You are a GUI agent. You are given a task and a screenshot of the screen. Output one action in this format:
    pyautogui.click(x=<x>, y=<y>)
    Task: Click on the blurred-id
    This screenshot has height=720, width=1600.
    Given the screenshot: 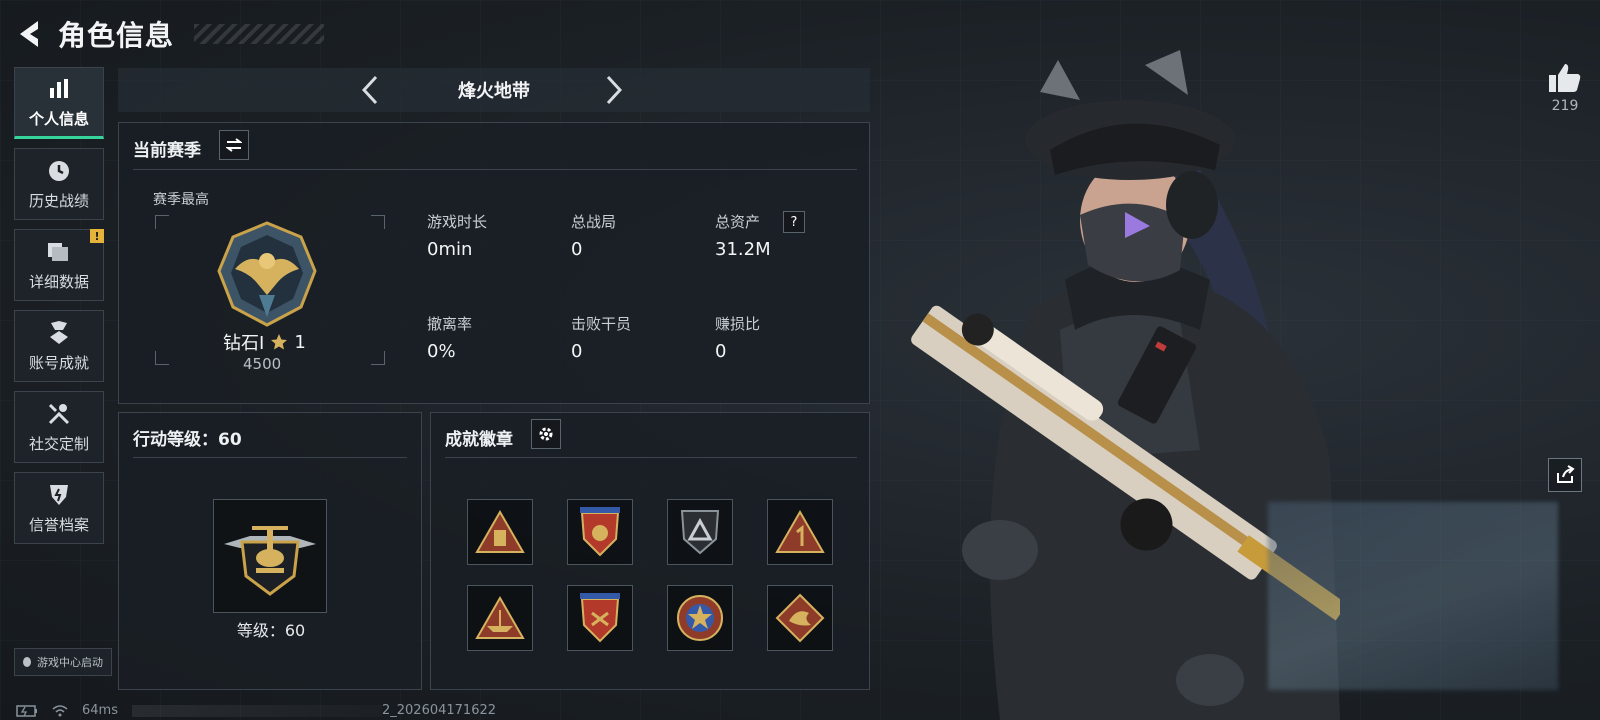 What is the action you would take?
    pyautogui.click(x=256, y=710)
    